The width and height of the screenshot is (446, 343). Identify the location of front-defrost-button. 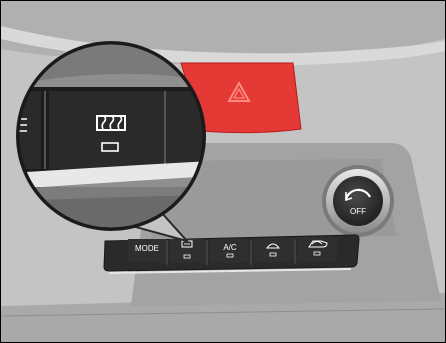
(273, 250).